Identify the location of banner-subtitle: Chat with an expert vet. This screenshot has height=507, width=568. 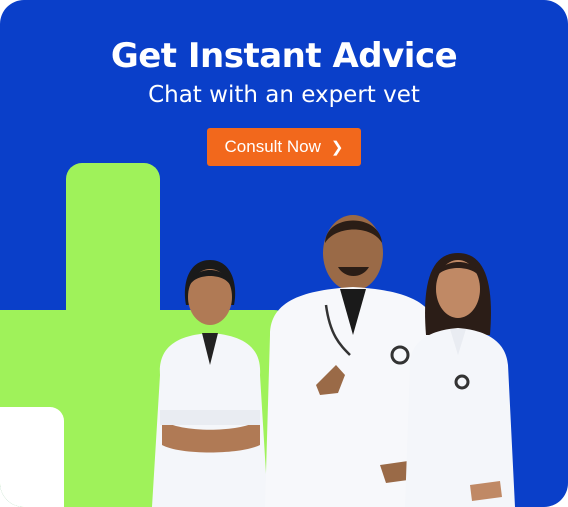
(284, 95).